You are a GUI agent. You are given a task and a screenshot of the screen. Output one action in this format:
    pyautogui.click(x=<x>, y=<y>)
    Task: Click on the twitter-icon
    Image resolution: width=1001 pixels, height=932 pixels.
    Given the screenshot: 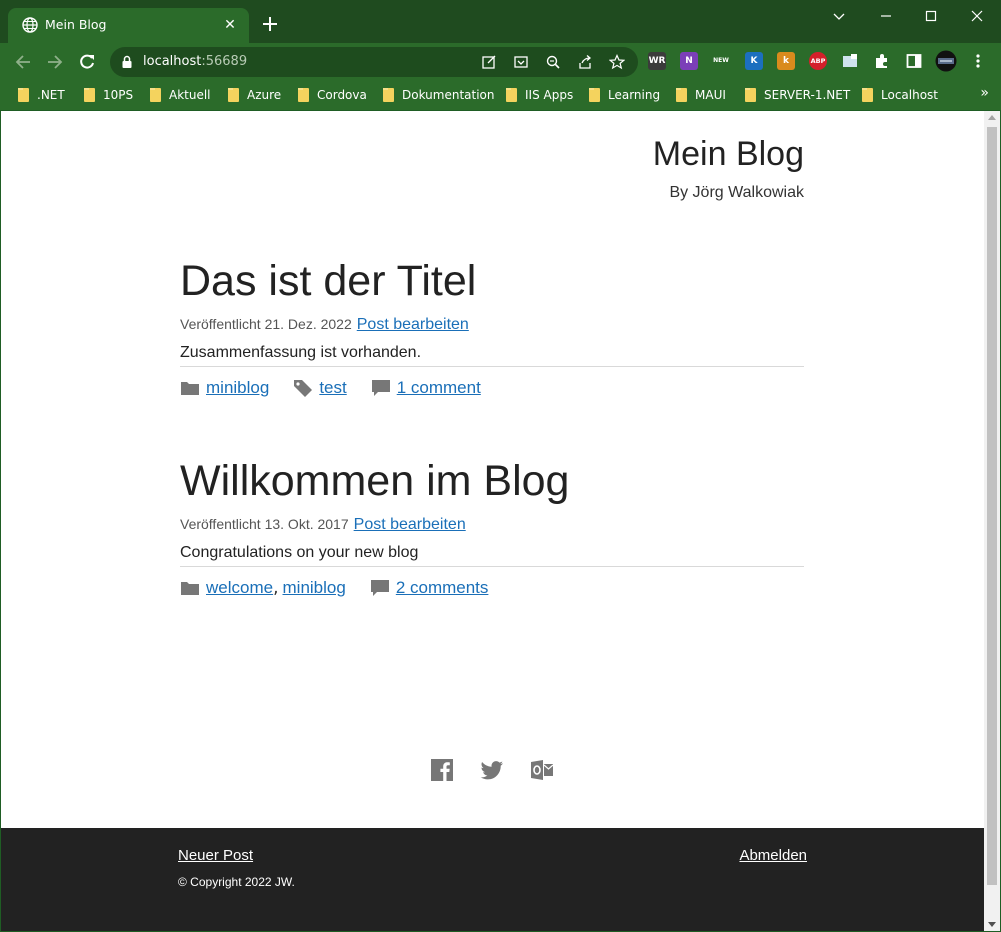 What is the action you would take?
    pyautogui.click(x=492, y=770)
    